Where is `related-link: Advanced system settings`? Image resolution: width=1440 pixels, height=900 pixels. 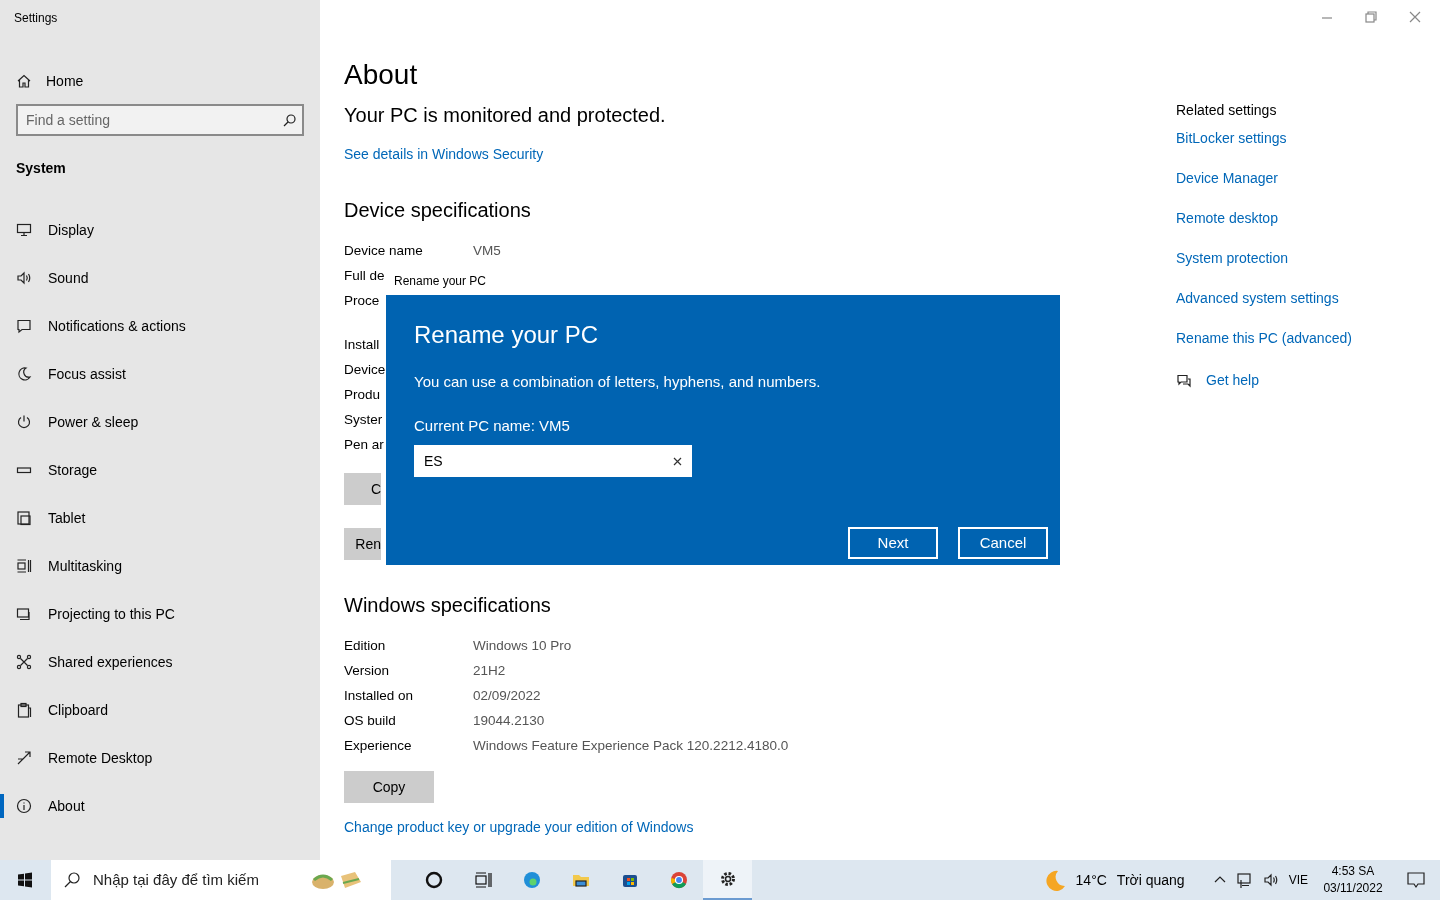
related-link: Advanced system settings is located at coordinates (1308, 298).